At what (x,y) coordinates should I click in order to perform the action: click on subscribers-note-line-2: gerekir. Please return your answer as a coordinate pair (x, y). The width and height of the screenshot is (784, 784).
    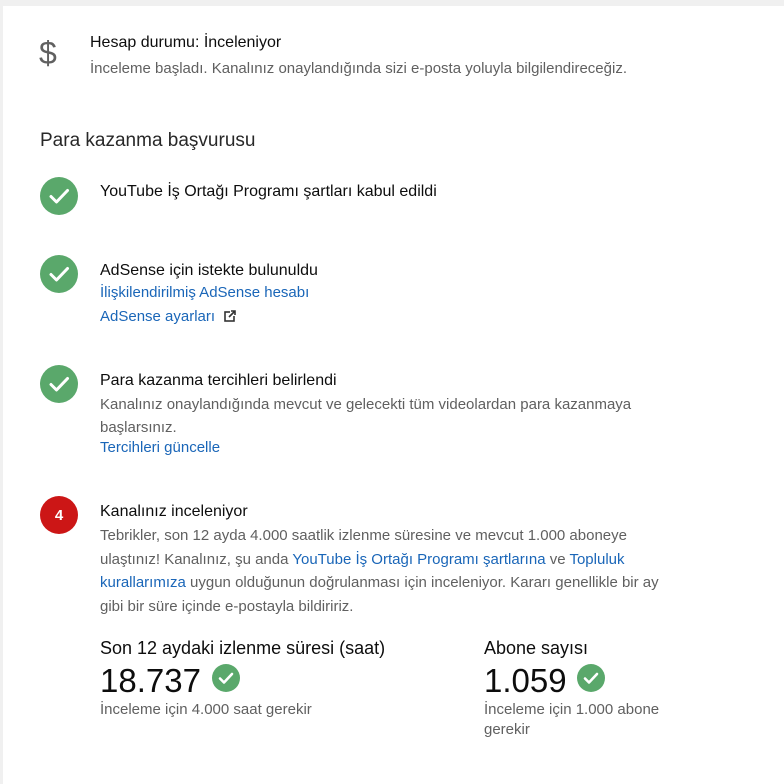
    Looking at the image, I should click on (507, 729).